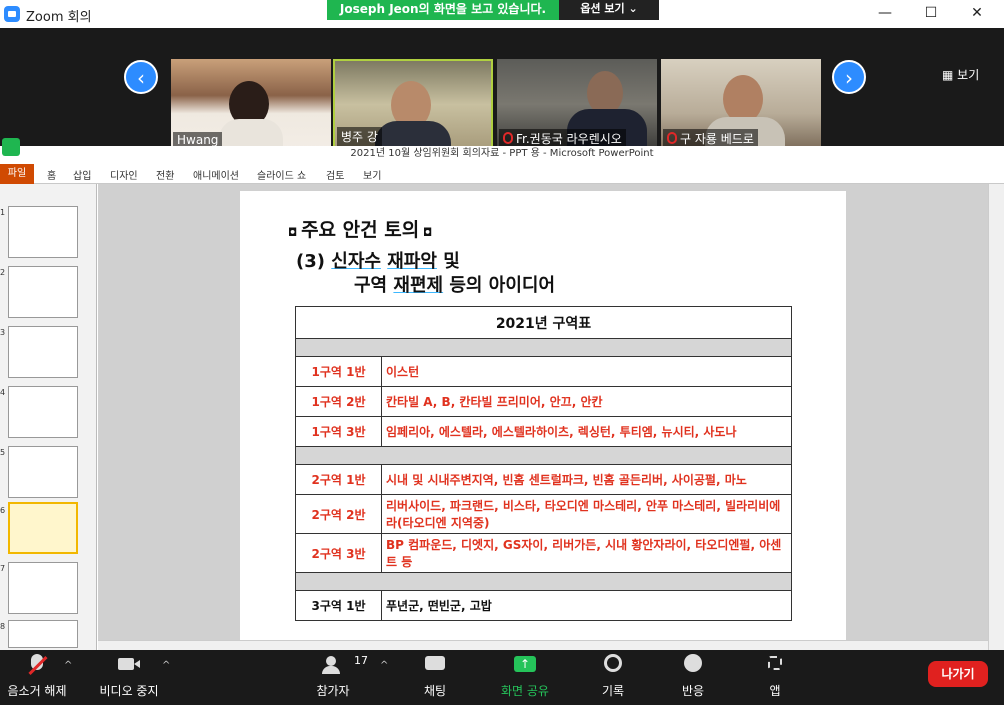 This screenshot has height=705, width=1004. What do you see at coordinates (338, 553) in the screenshot?
I see `cell-region: 2구역 3반` at bounding box center [338, 553].